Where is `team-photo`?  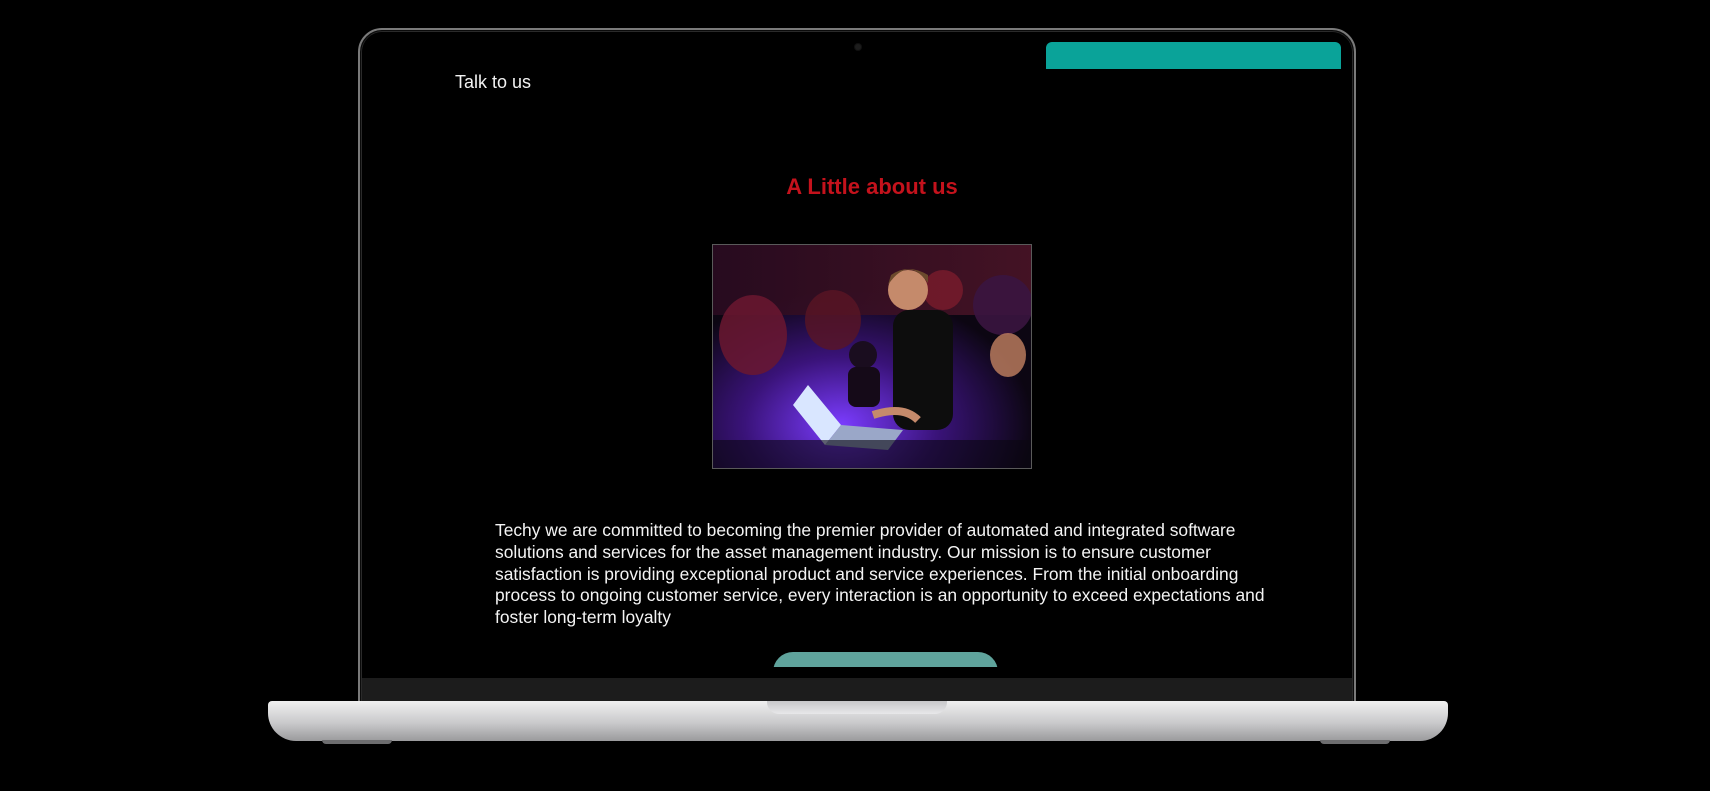 team-photo is located at coordinates (872, 356).